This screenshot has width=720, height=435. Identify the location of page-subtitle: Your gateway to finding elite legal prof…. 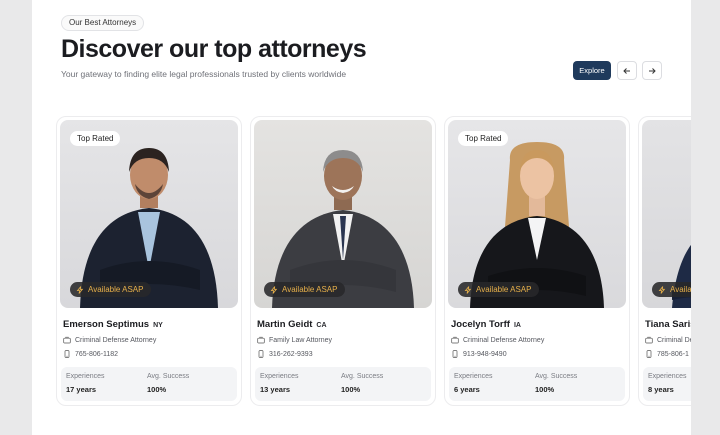
(204, 74).